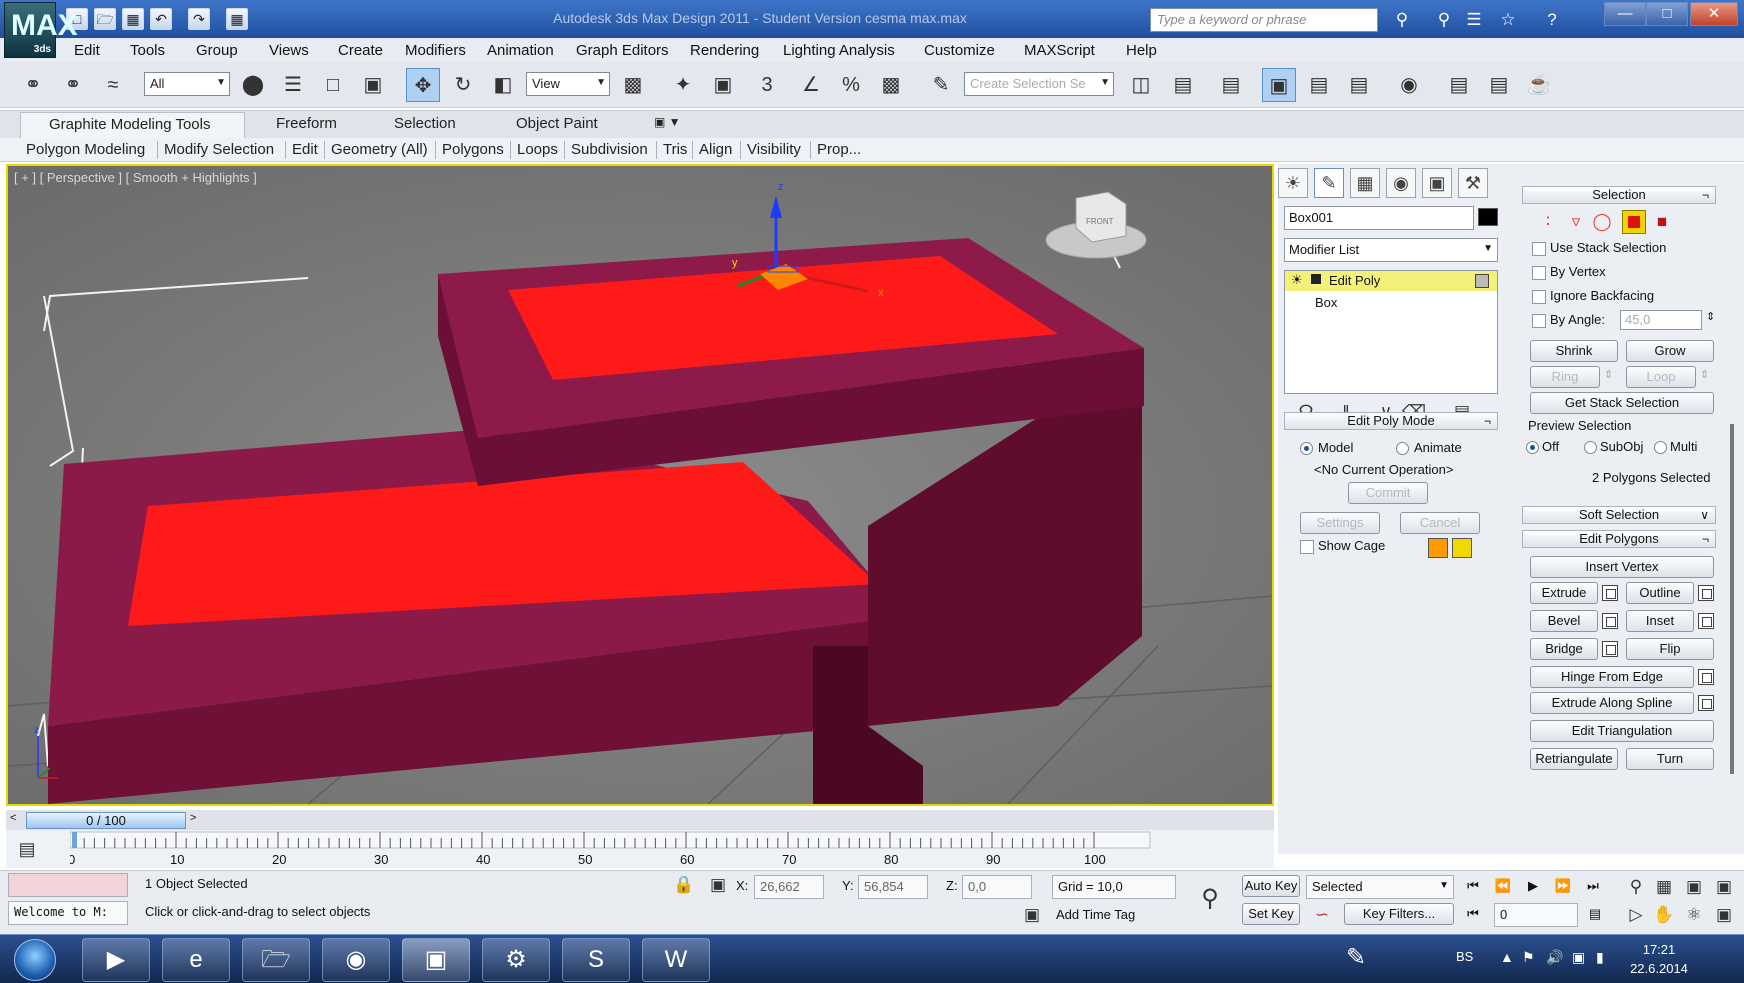 The width and height of the screenshot is (1744, 983). What do you see at coordinates (1141, 50) in the screenshot?
I see `menu-help: Help` at bounding box center [1141, 50].